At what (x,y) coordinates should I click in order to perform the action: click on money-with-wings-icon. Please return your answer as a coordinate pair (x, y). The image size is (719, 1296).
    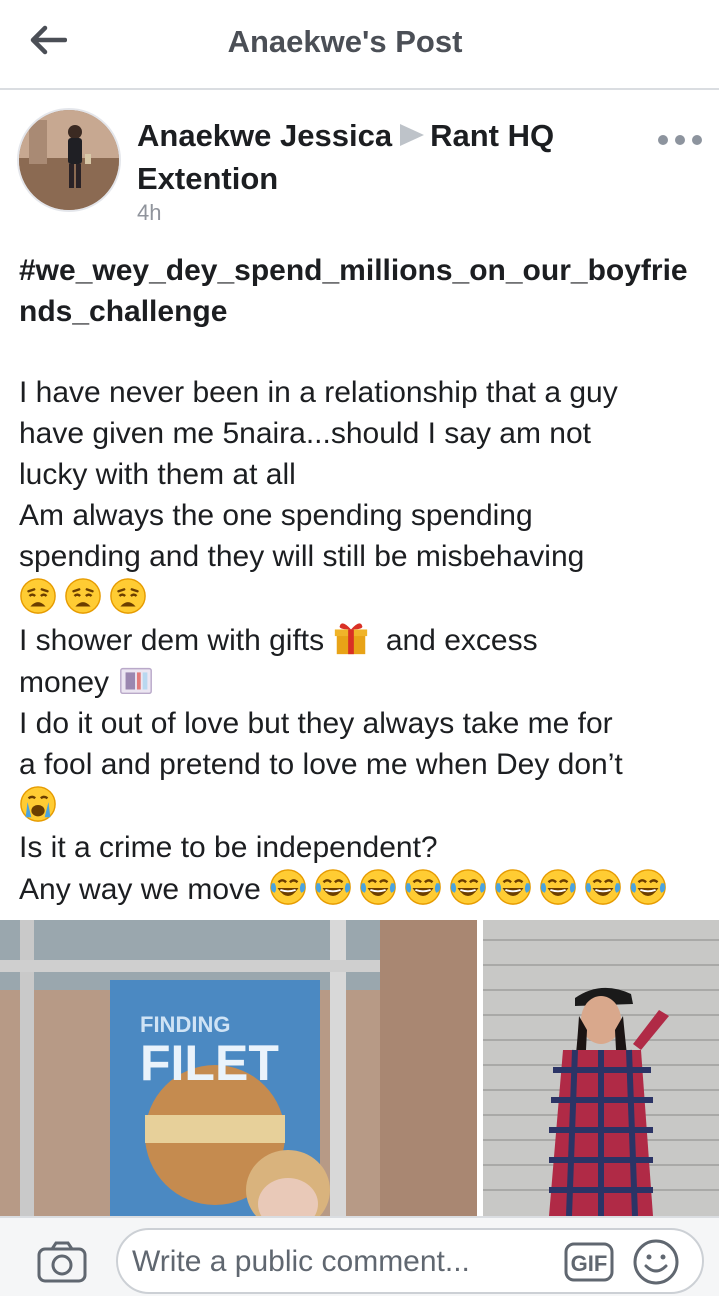
    Looking at the image, I should click on (136, 681).